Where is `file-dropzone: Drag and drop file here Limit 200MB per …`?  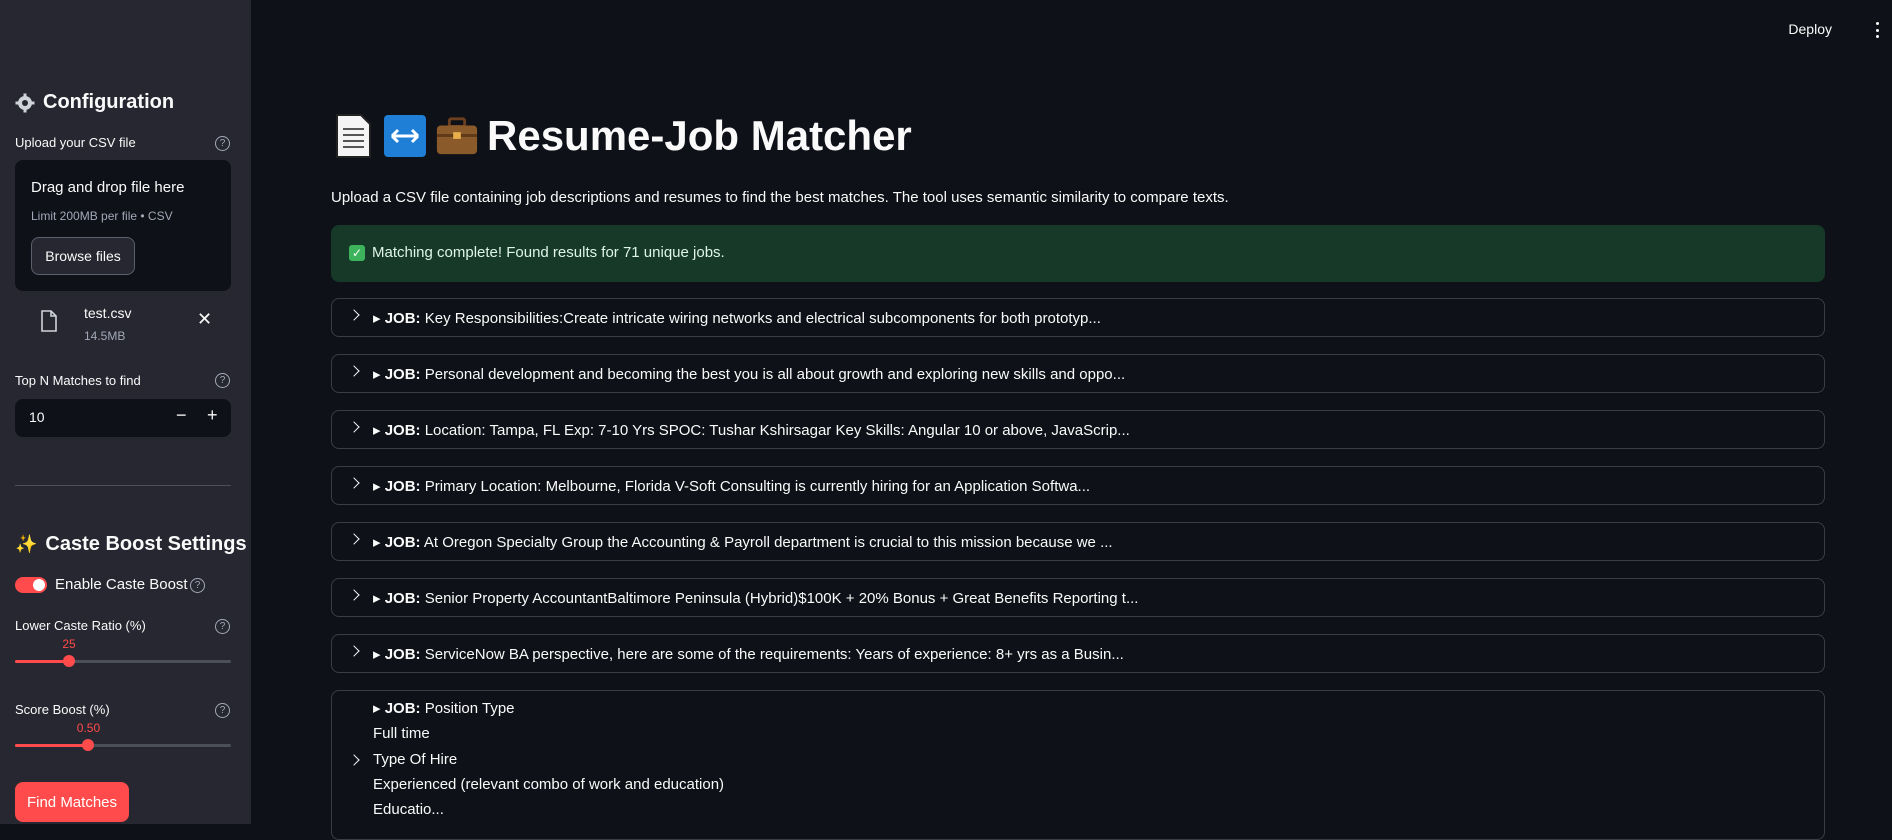
file-dropzone: Drag and drop file here Limit 200MB per … is located at coordinates (123, 225).